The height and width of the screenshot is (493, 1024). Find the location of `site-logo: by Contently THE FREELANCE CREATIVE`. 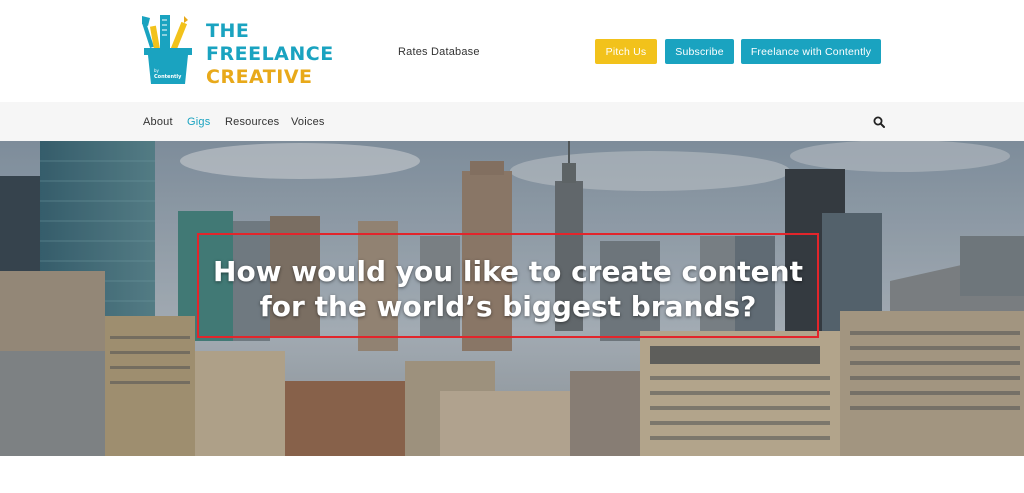

site-logo: by Contently THE FREELANCE CREATIVE is located at coordinates (240, 51).